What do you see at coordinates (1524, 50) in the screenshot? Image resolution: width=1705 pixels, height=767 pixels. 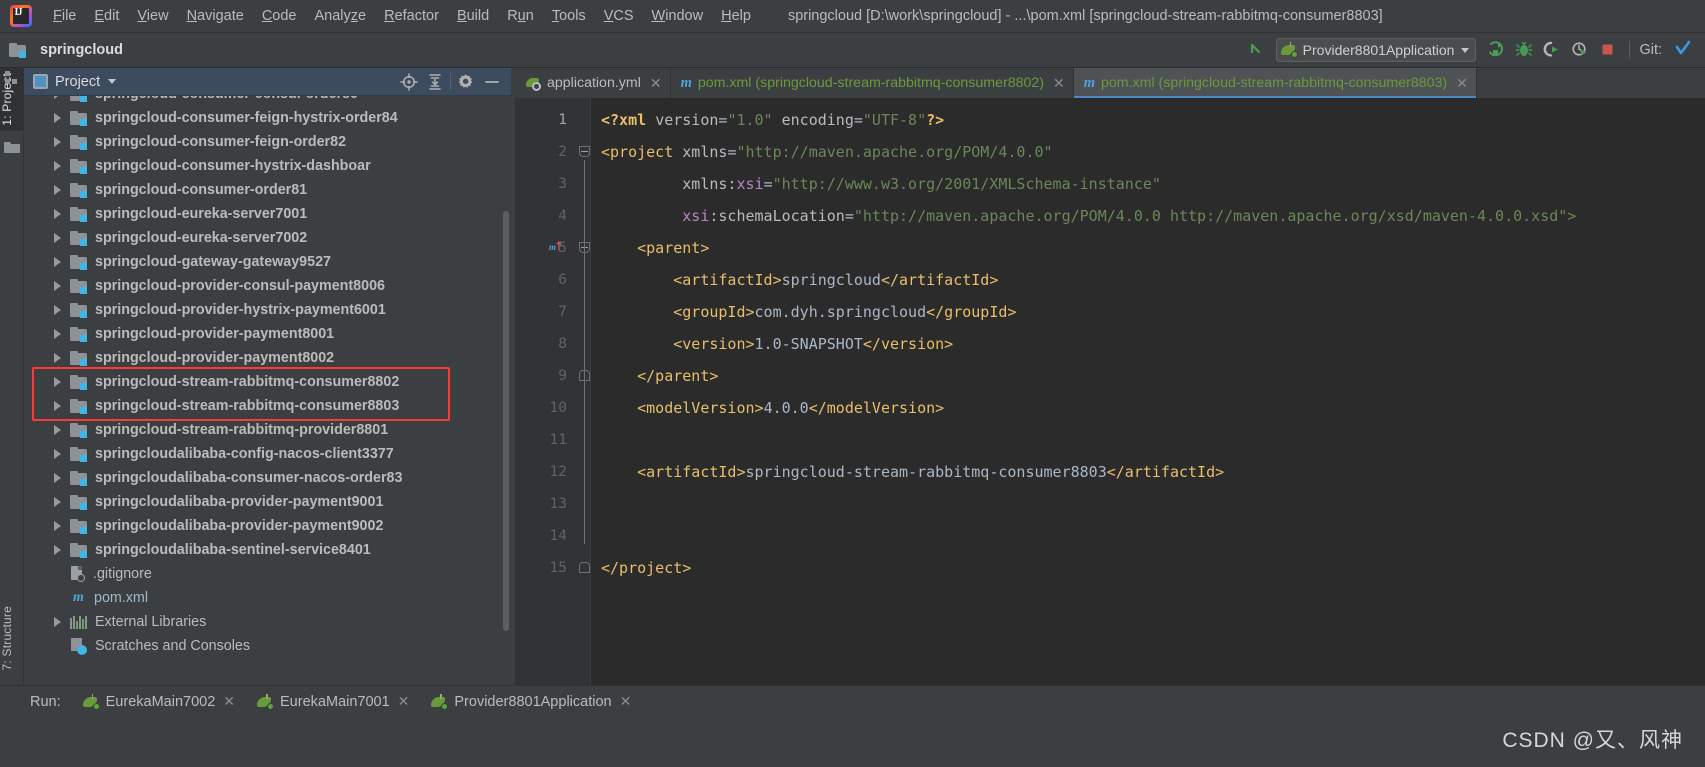 I see `debug-button` at bounding box center [1524, 50].